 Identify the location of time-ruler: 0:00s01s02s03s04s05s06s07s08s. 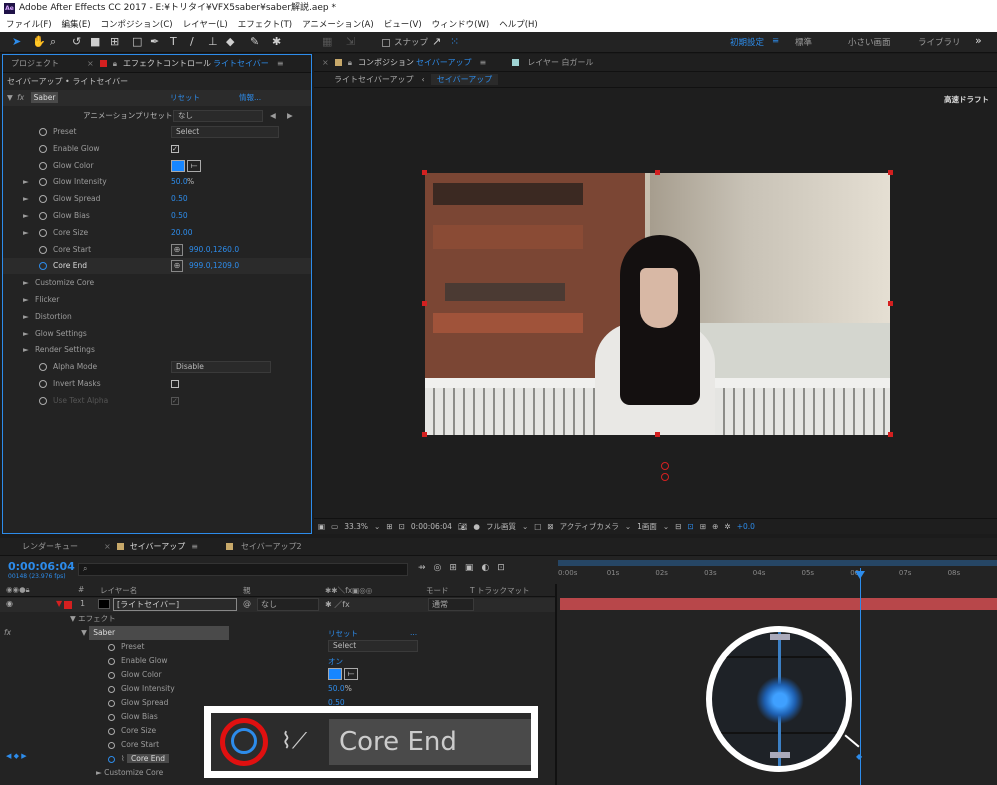
(777, 572).